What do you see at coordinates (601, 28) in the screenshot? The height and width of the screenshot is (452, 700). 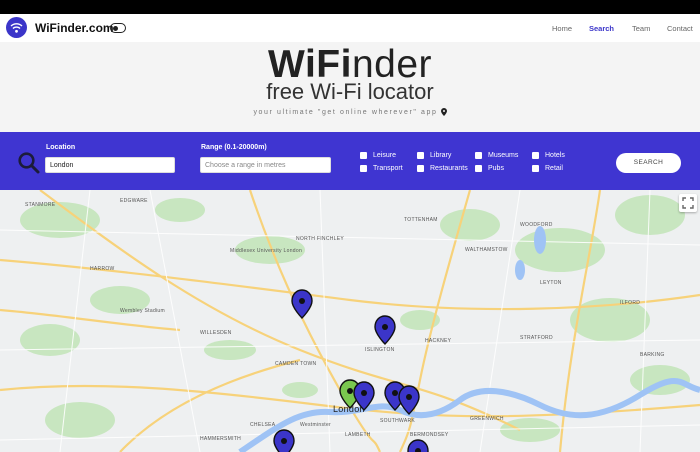 I see `nav-link-search: Search` at bounding box center [601, 28].